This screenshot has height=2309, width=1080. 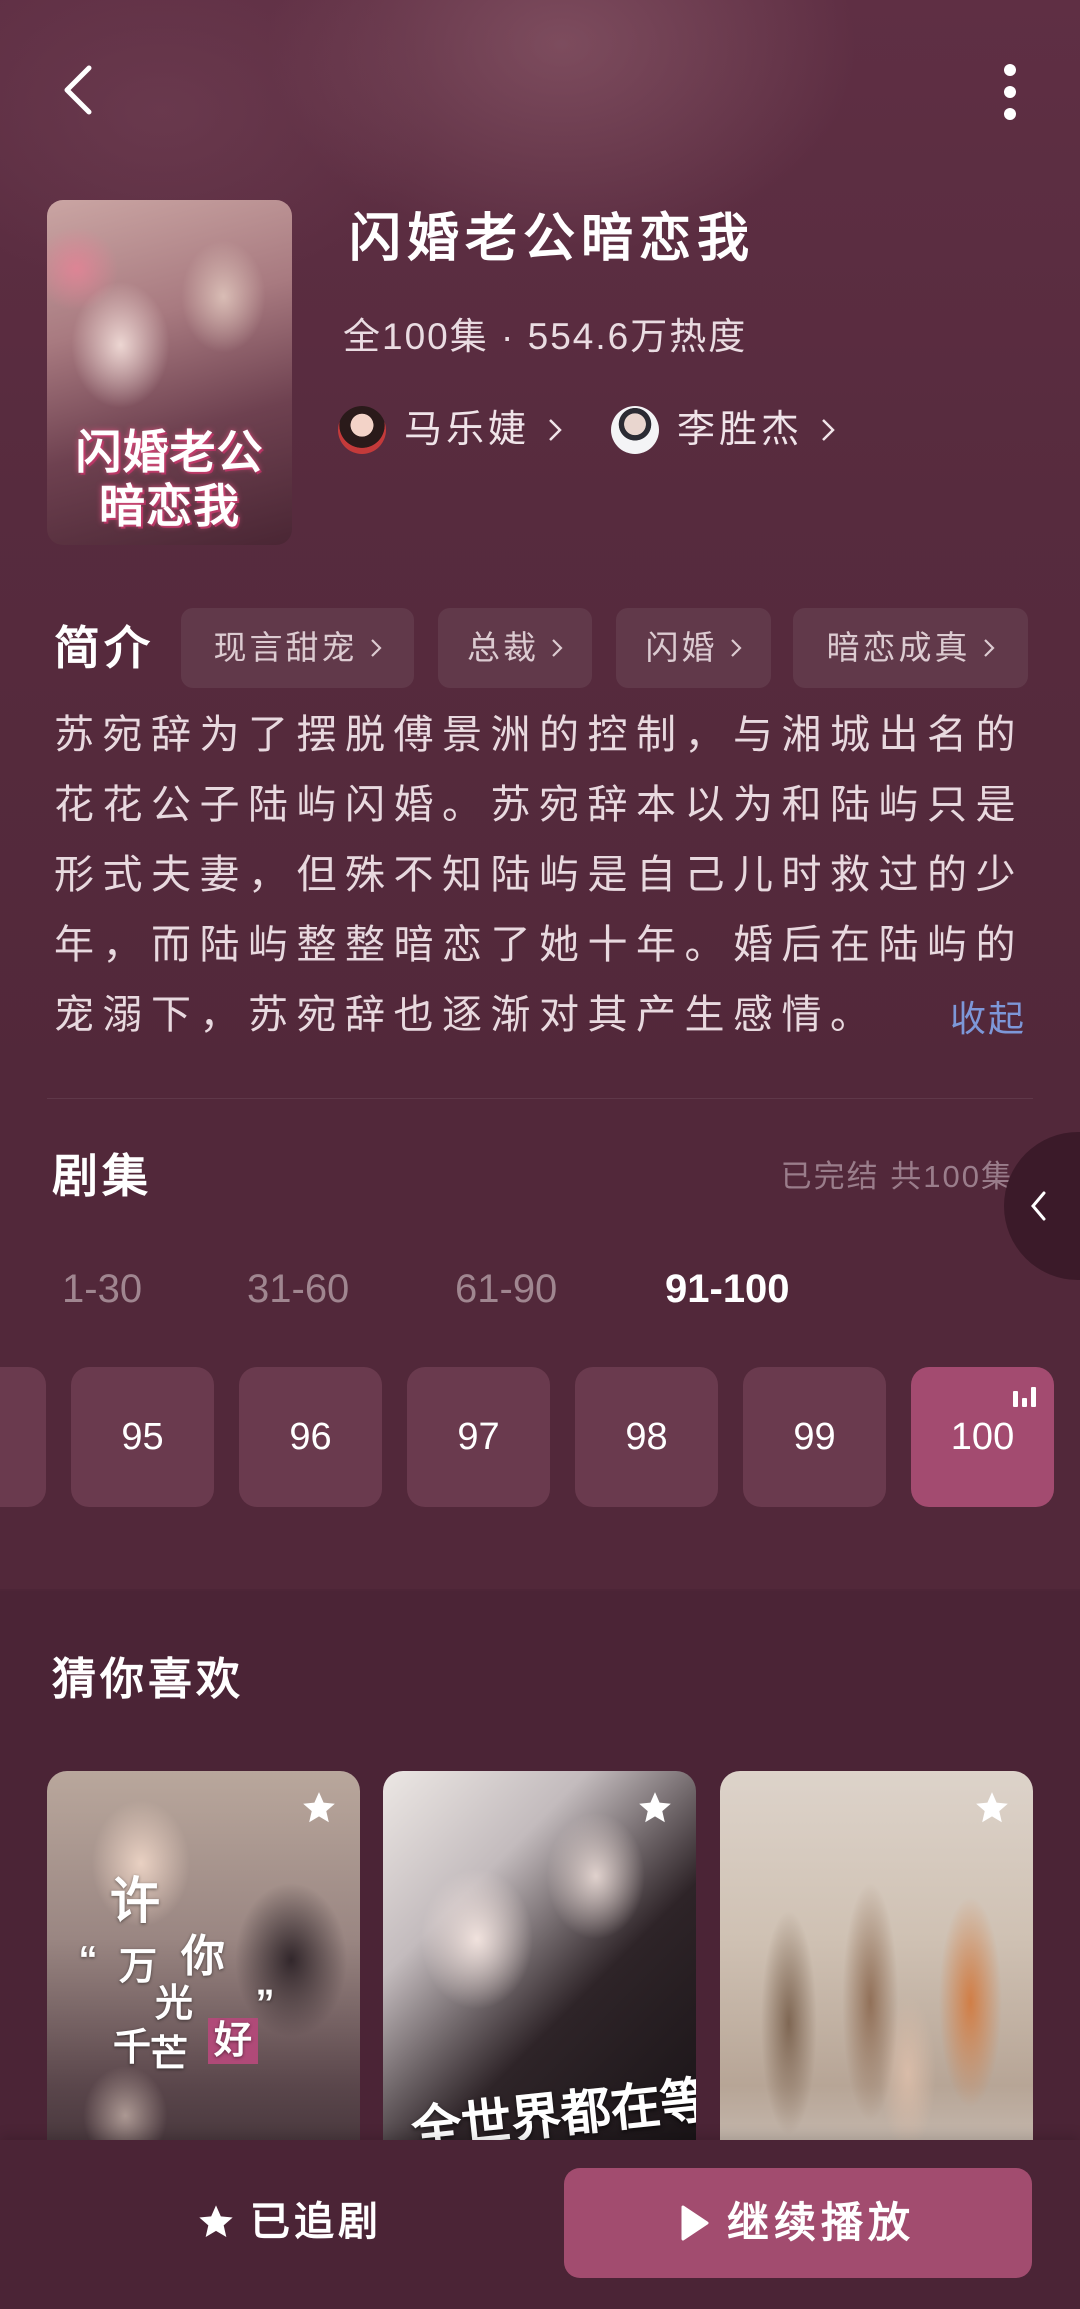 I want to click on tag-label: 总裁, so click(x=503, y=647).